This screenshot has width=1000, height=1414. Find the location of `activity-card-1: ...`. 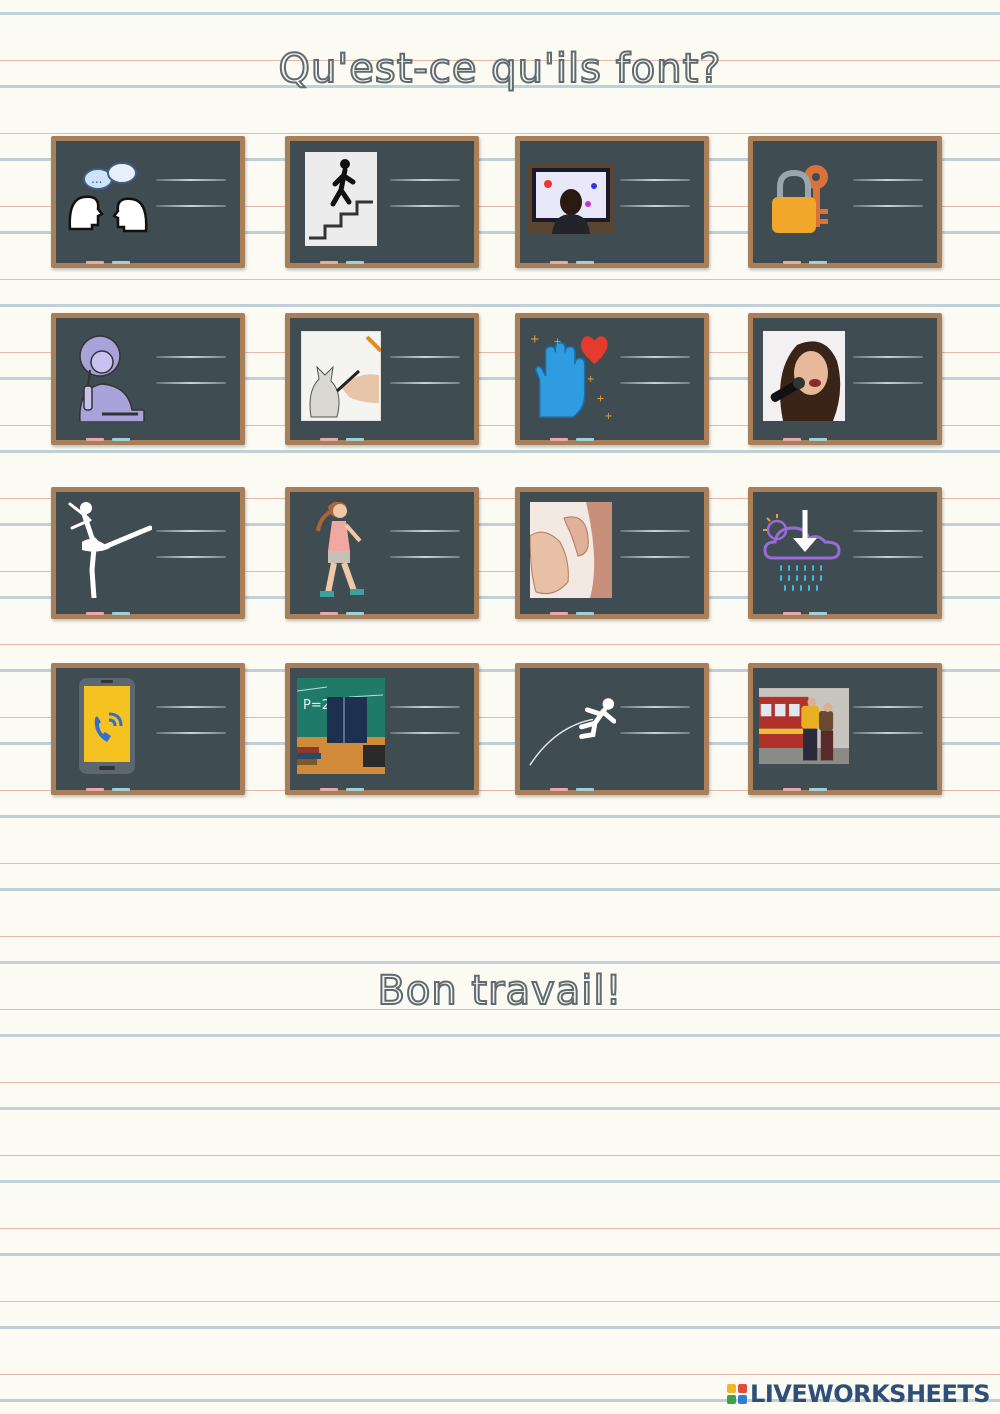

activity-card-1: ... is located at coordinates (148, 202).